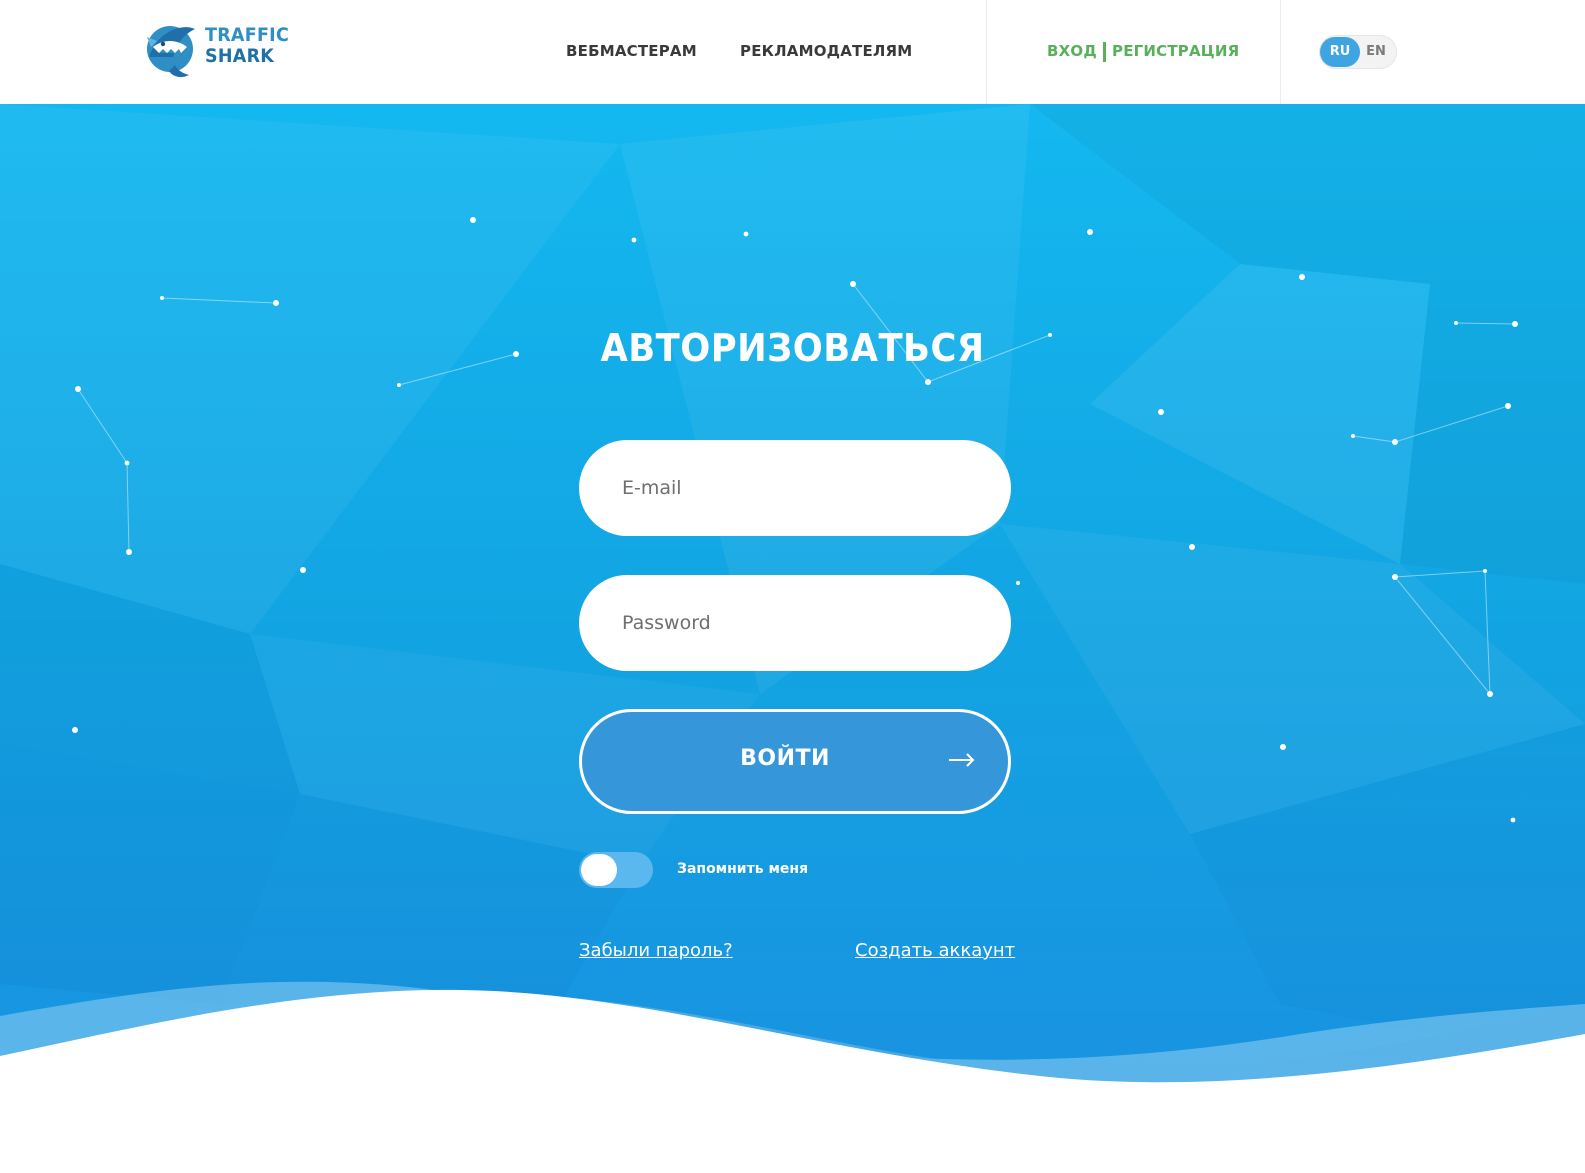 The image size is (1585, 1173). I want to click on language-switch: RU EN, so click(1358, 52).